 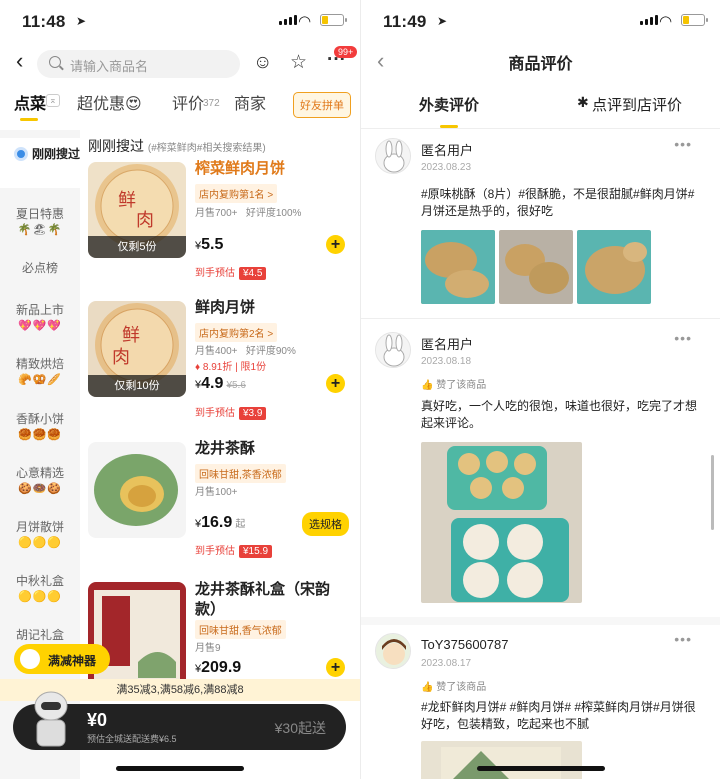 What do you see at coordinates (236, 332) in the screenshot?
I see `product-tag: 店内复购第2名 >` at bounding box center [236, 332].